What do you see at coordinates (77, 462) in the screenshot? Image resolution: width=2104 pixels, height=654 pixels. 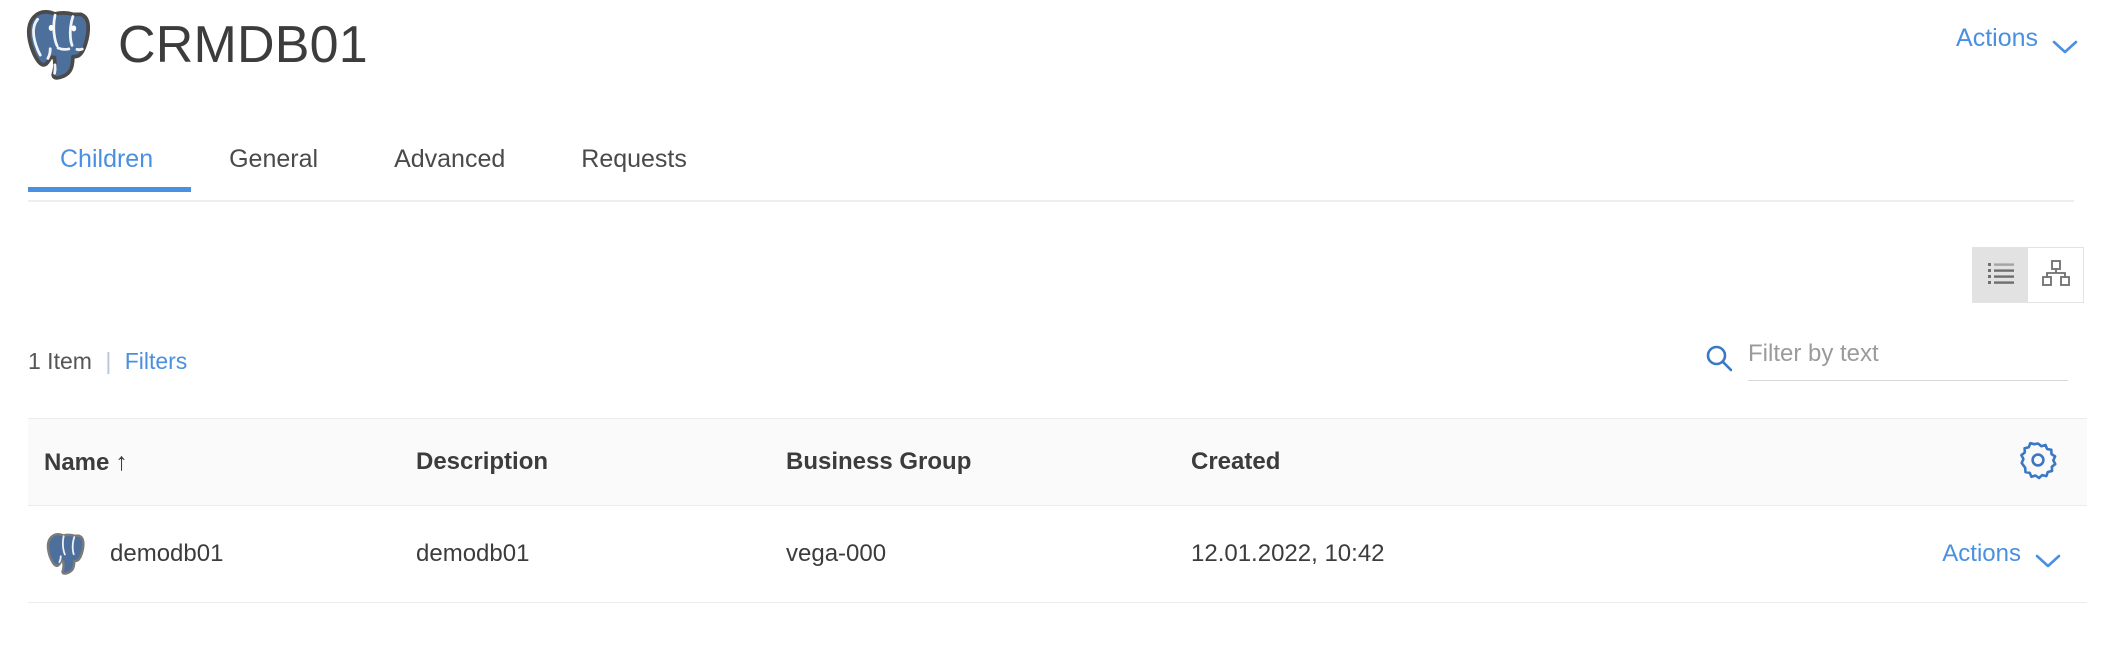 I see `column-header-name-label: Name` at bounding box center [77, 462].